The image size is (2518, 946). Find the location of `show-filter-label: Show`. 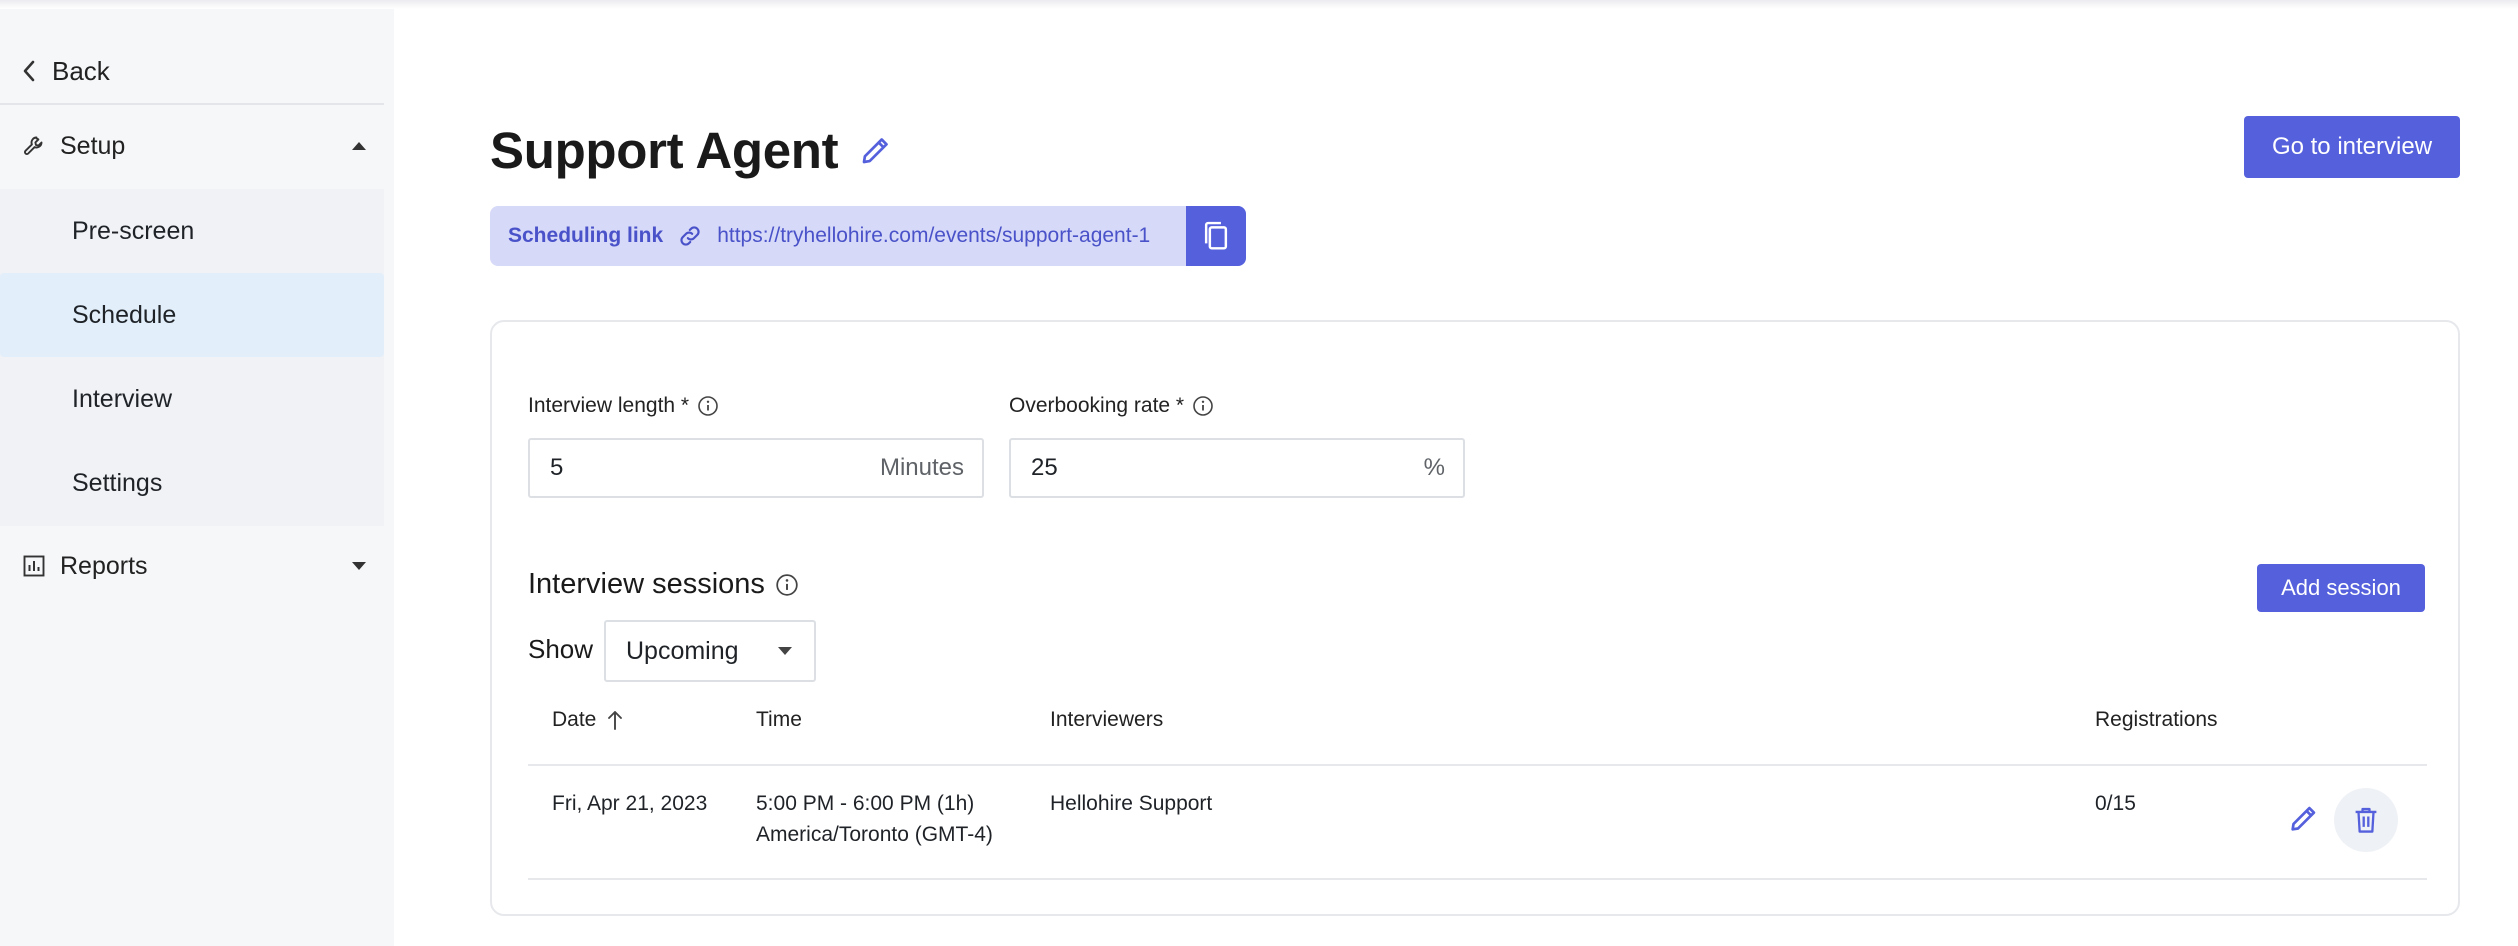

show-filter-label: Show is located at coordinates (561, 649).